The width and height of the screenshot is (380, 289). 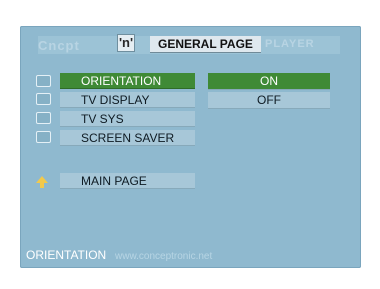 I want to click on watermark: www.conceptronic.net, so click(x=164, y=256).